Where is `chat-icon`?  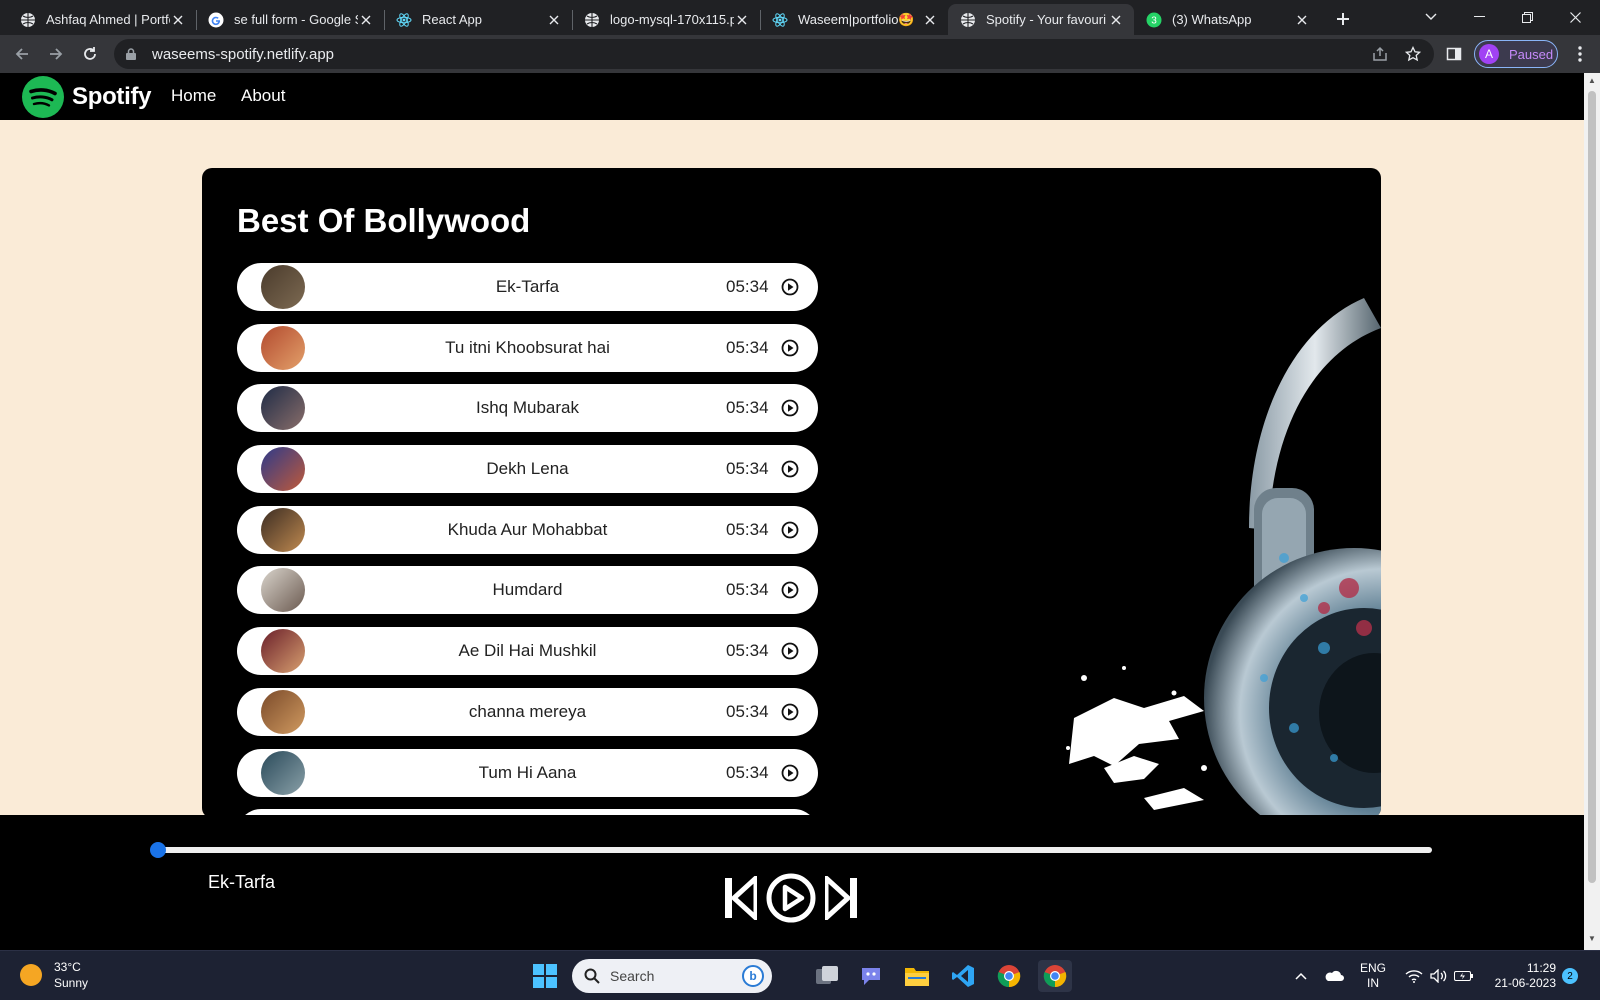
chat-icon is located at coordinates (871, 976).